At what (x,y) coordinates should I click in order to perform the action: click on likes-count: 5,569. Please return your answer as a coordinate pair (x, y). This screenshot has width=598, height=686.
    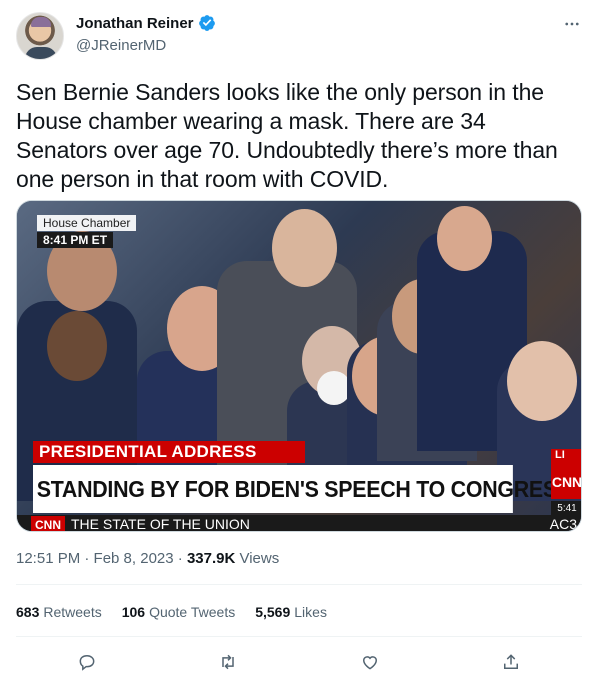
    Looking at the image, I should click on (273, 612).